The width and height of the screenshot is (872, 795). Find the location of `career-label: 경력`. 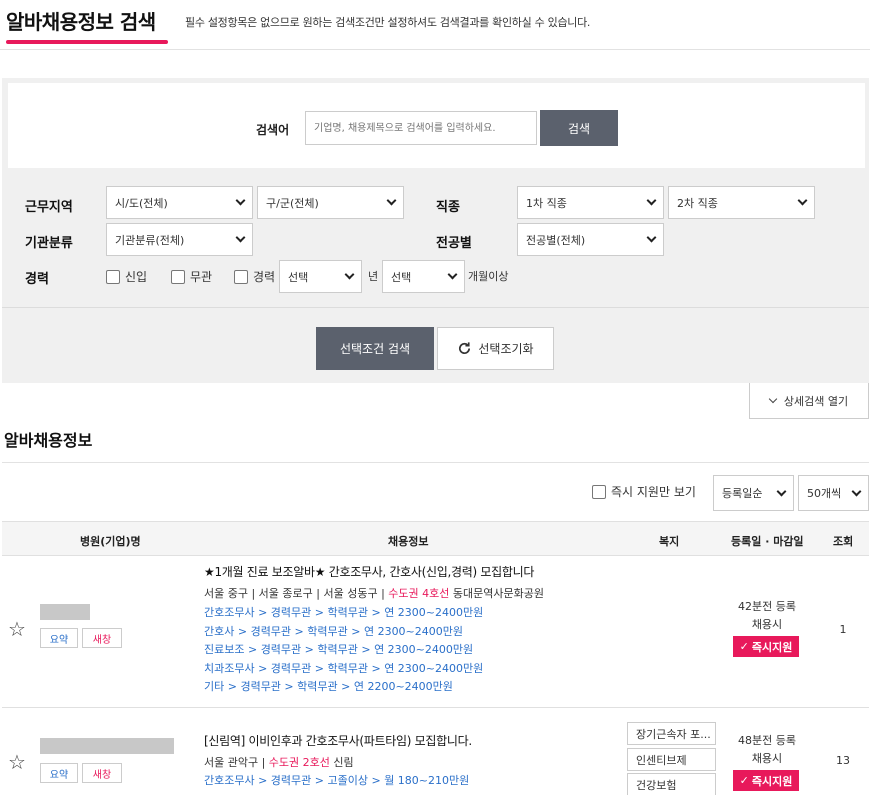

career-label: 경력 is located at coordinates (37, 279).